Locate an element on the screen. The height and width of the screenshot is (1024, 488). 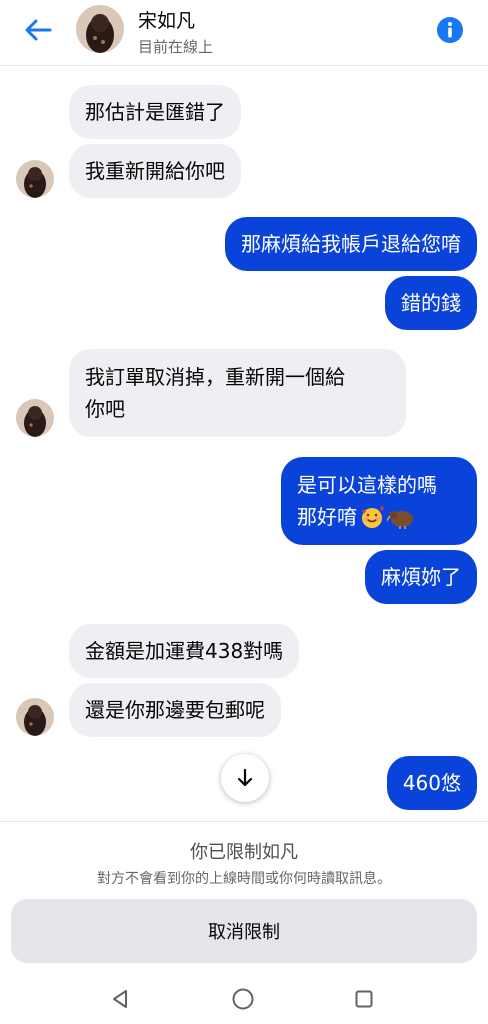
message-bubble-outgoing: 是可以這樣的嗎 那好唷 is located at coordinates (379, 501).